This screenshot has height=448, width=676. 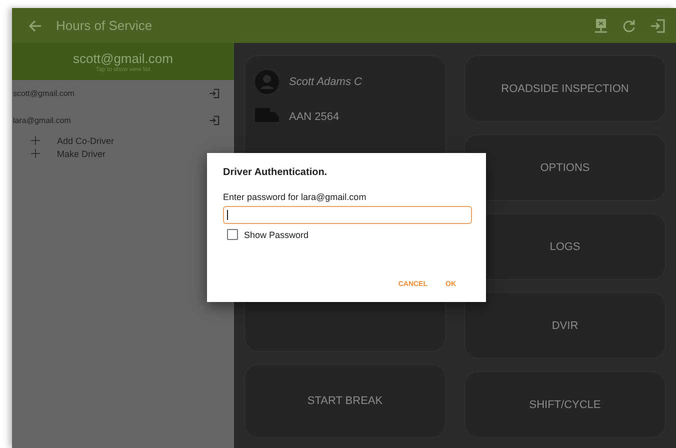 I want to click on app-title: Hours of Service, so click(x=104, y=25).